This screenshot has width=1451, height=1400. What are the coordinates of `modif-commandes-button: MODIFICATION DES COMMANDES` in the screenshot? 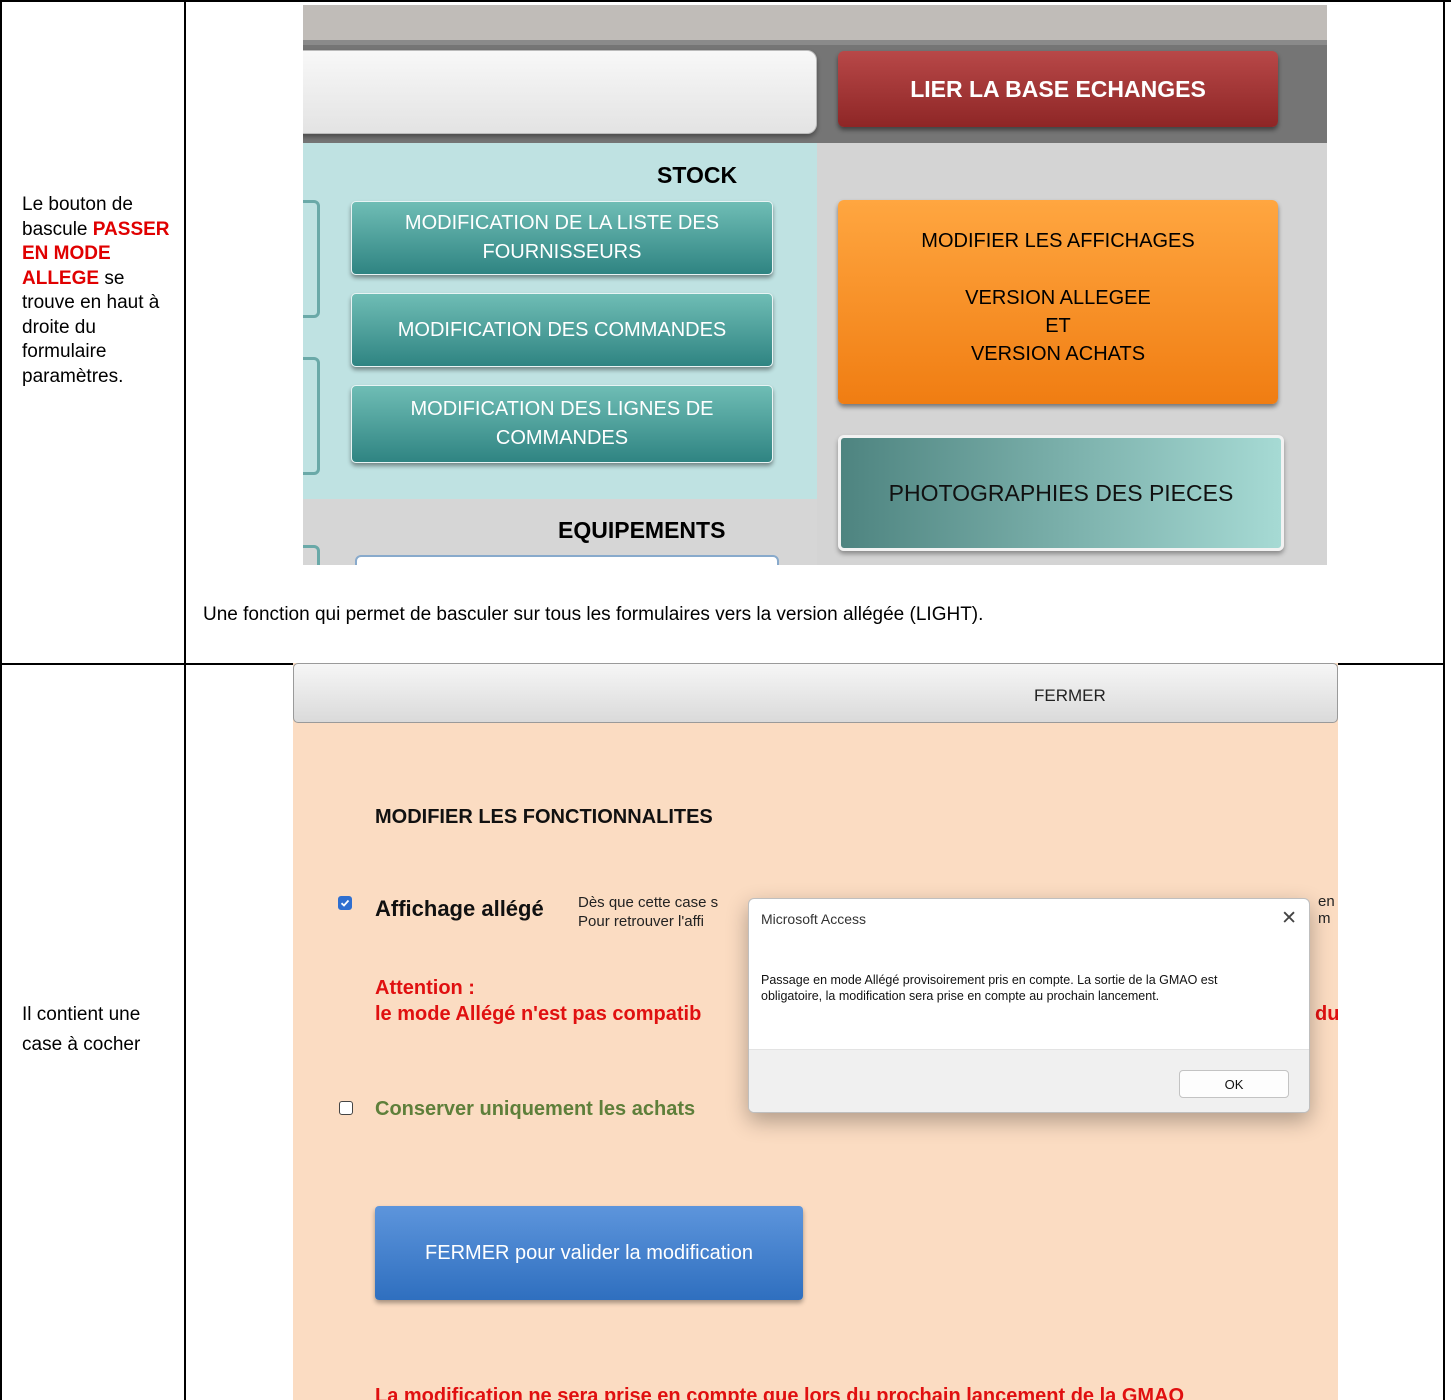 It's located at (562, 330).